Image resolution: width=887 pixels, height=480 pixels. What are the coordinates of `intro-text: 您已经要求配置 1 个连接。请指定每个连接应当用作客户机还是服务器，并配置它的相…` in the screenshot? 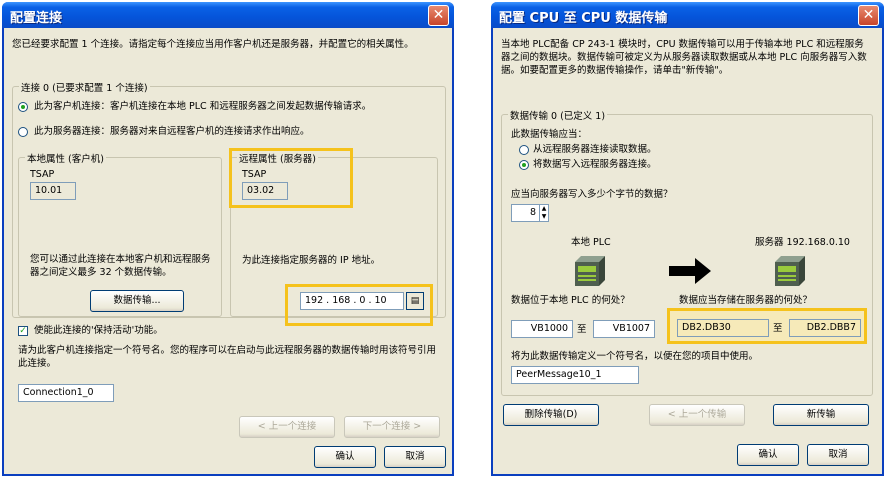 It's located at (213, 44).